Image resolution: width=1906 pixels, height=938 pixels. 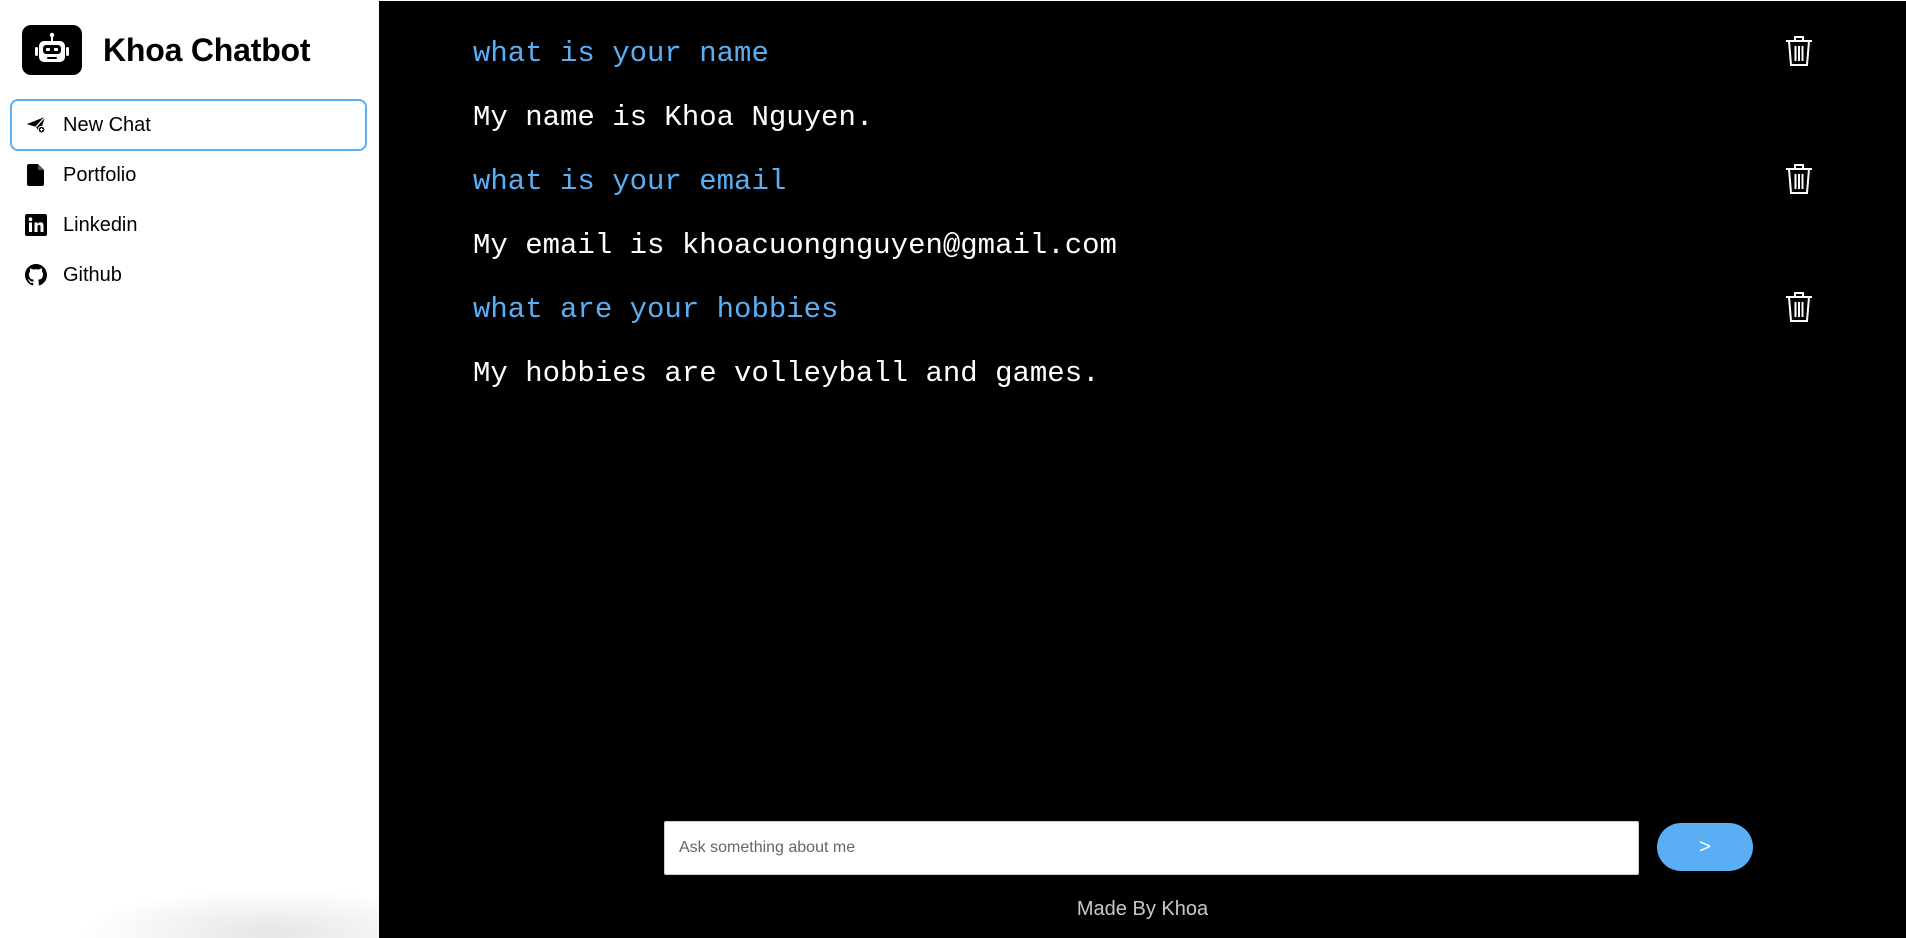 What do you see at coordinates (630, 181) in the screenshot?
I see `user-question: what is your email` at bounding box center [630, 181].